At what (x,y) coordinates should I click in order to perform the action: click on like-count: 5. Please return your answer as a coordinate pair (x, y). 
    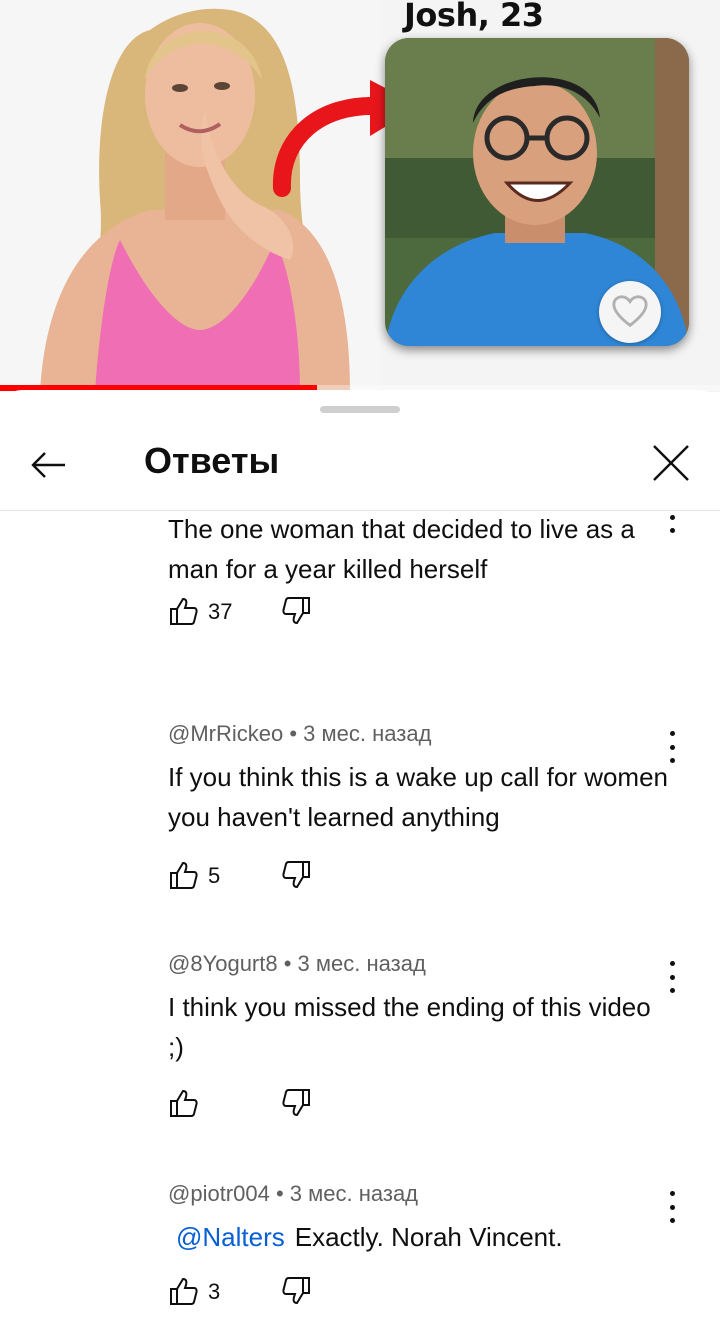
    Looking at the image, I should click on (214, 875).